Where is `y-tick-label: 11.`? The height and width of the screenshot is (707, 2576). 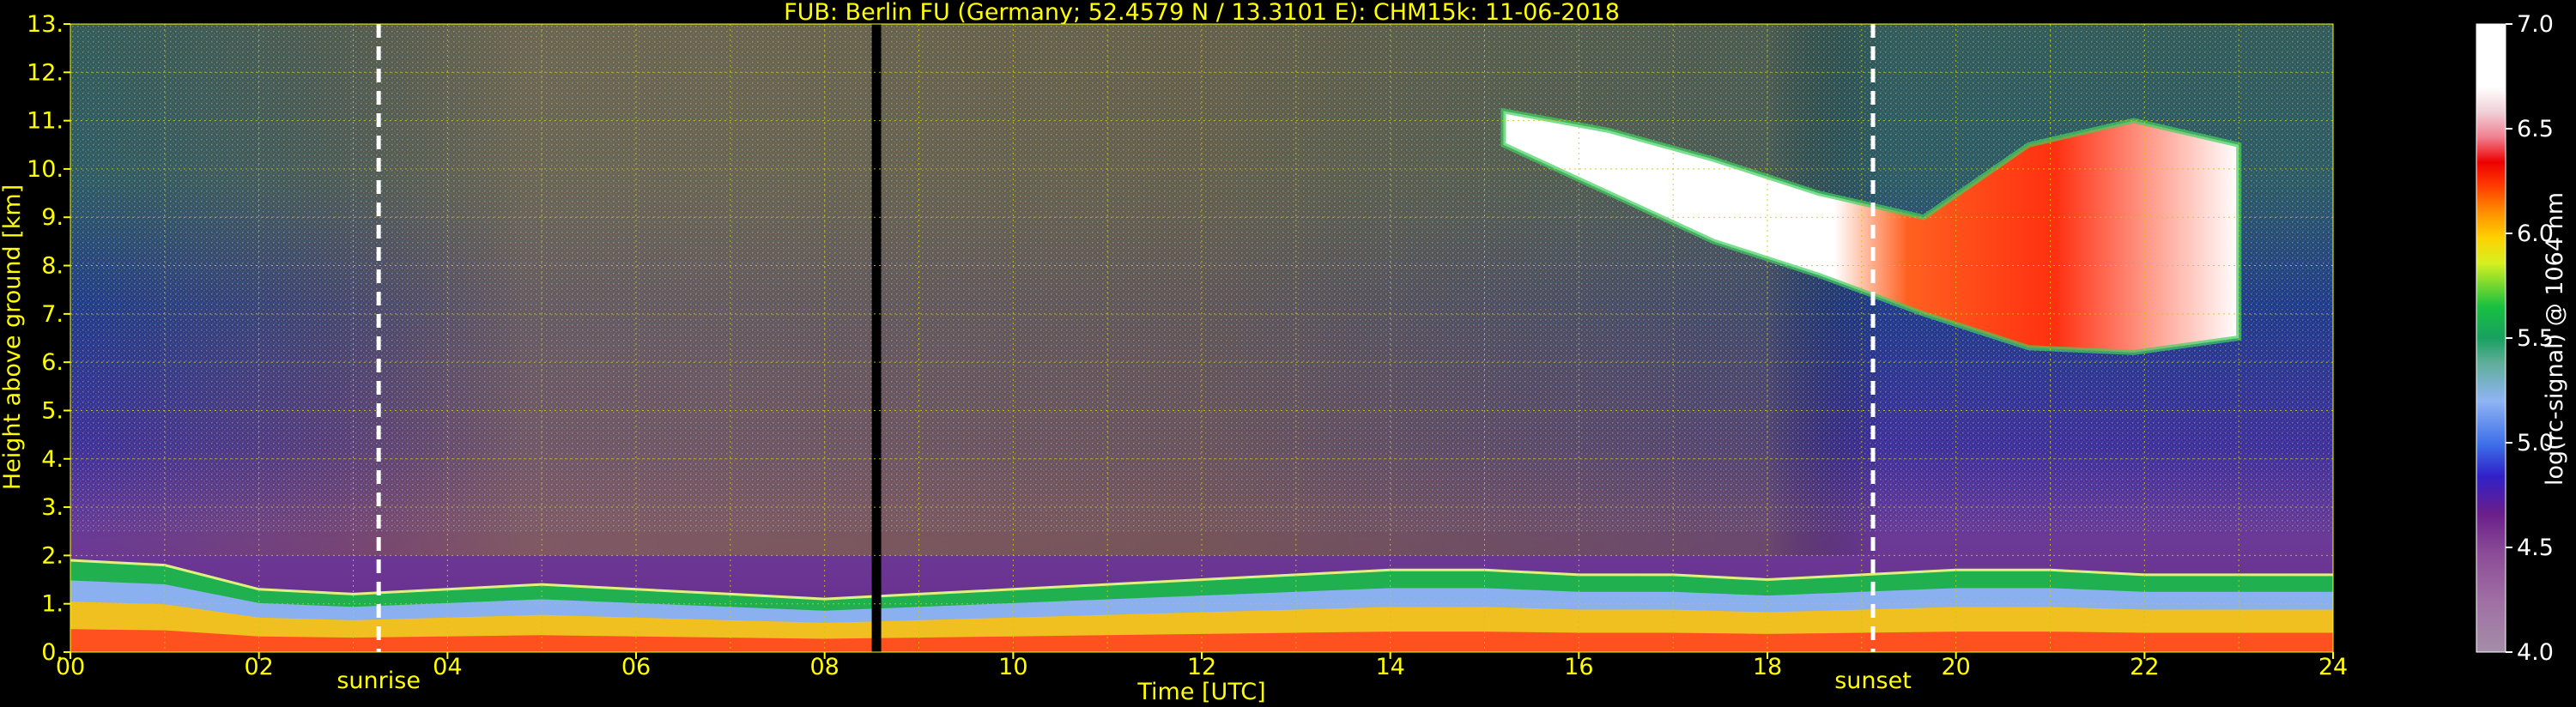 y-tick-label: 11. is located at coordinates (45, 122).